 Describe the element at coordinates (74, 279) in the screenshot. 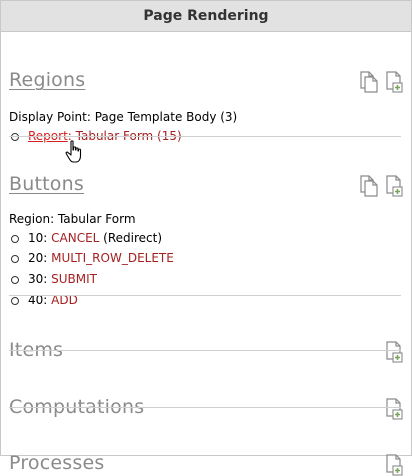

I see `button-submit-link: SUBMIT` at that location.